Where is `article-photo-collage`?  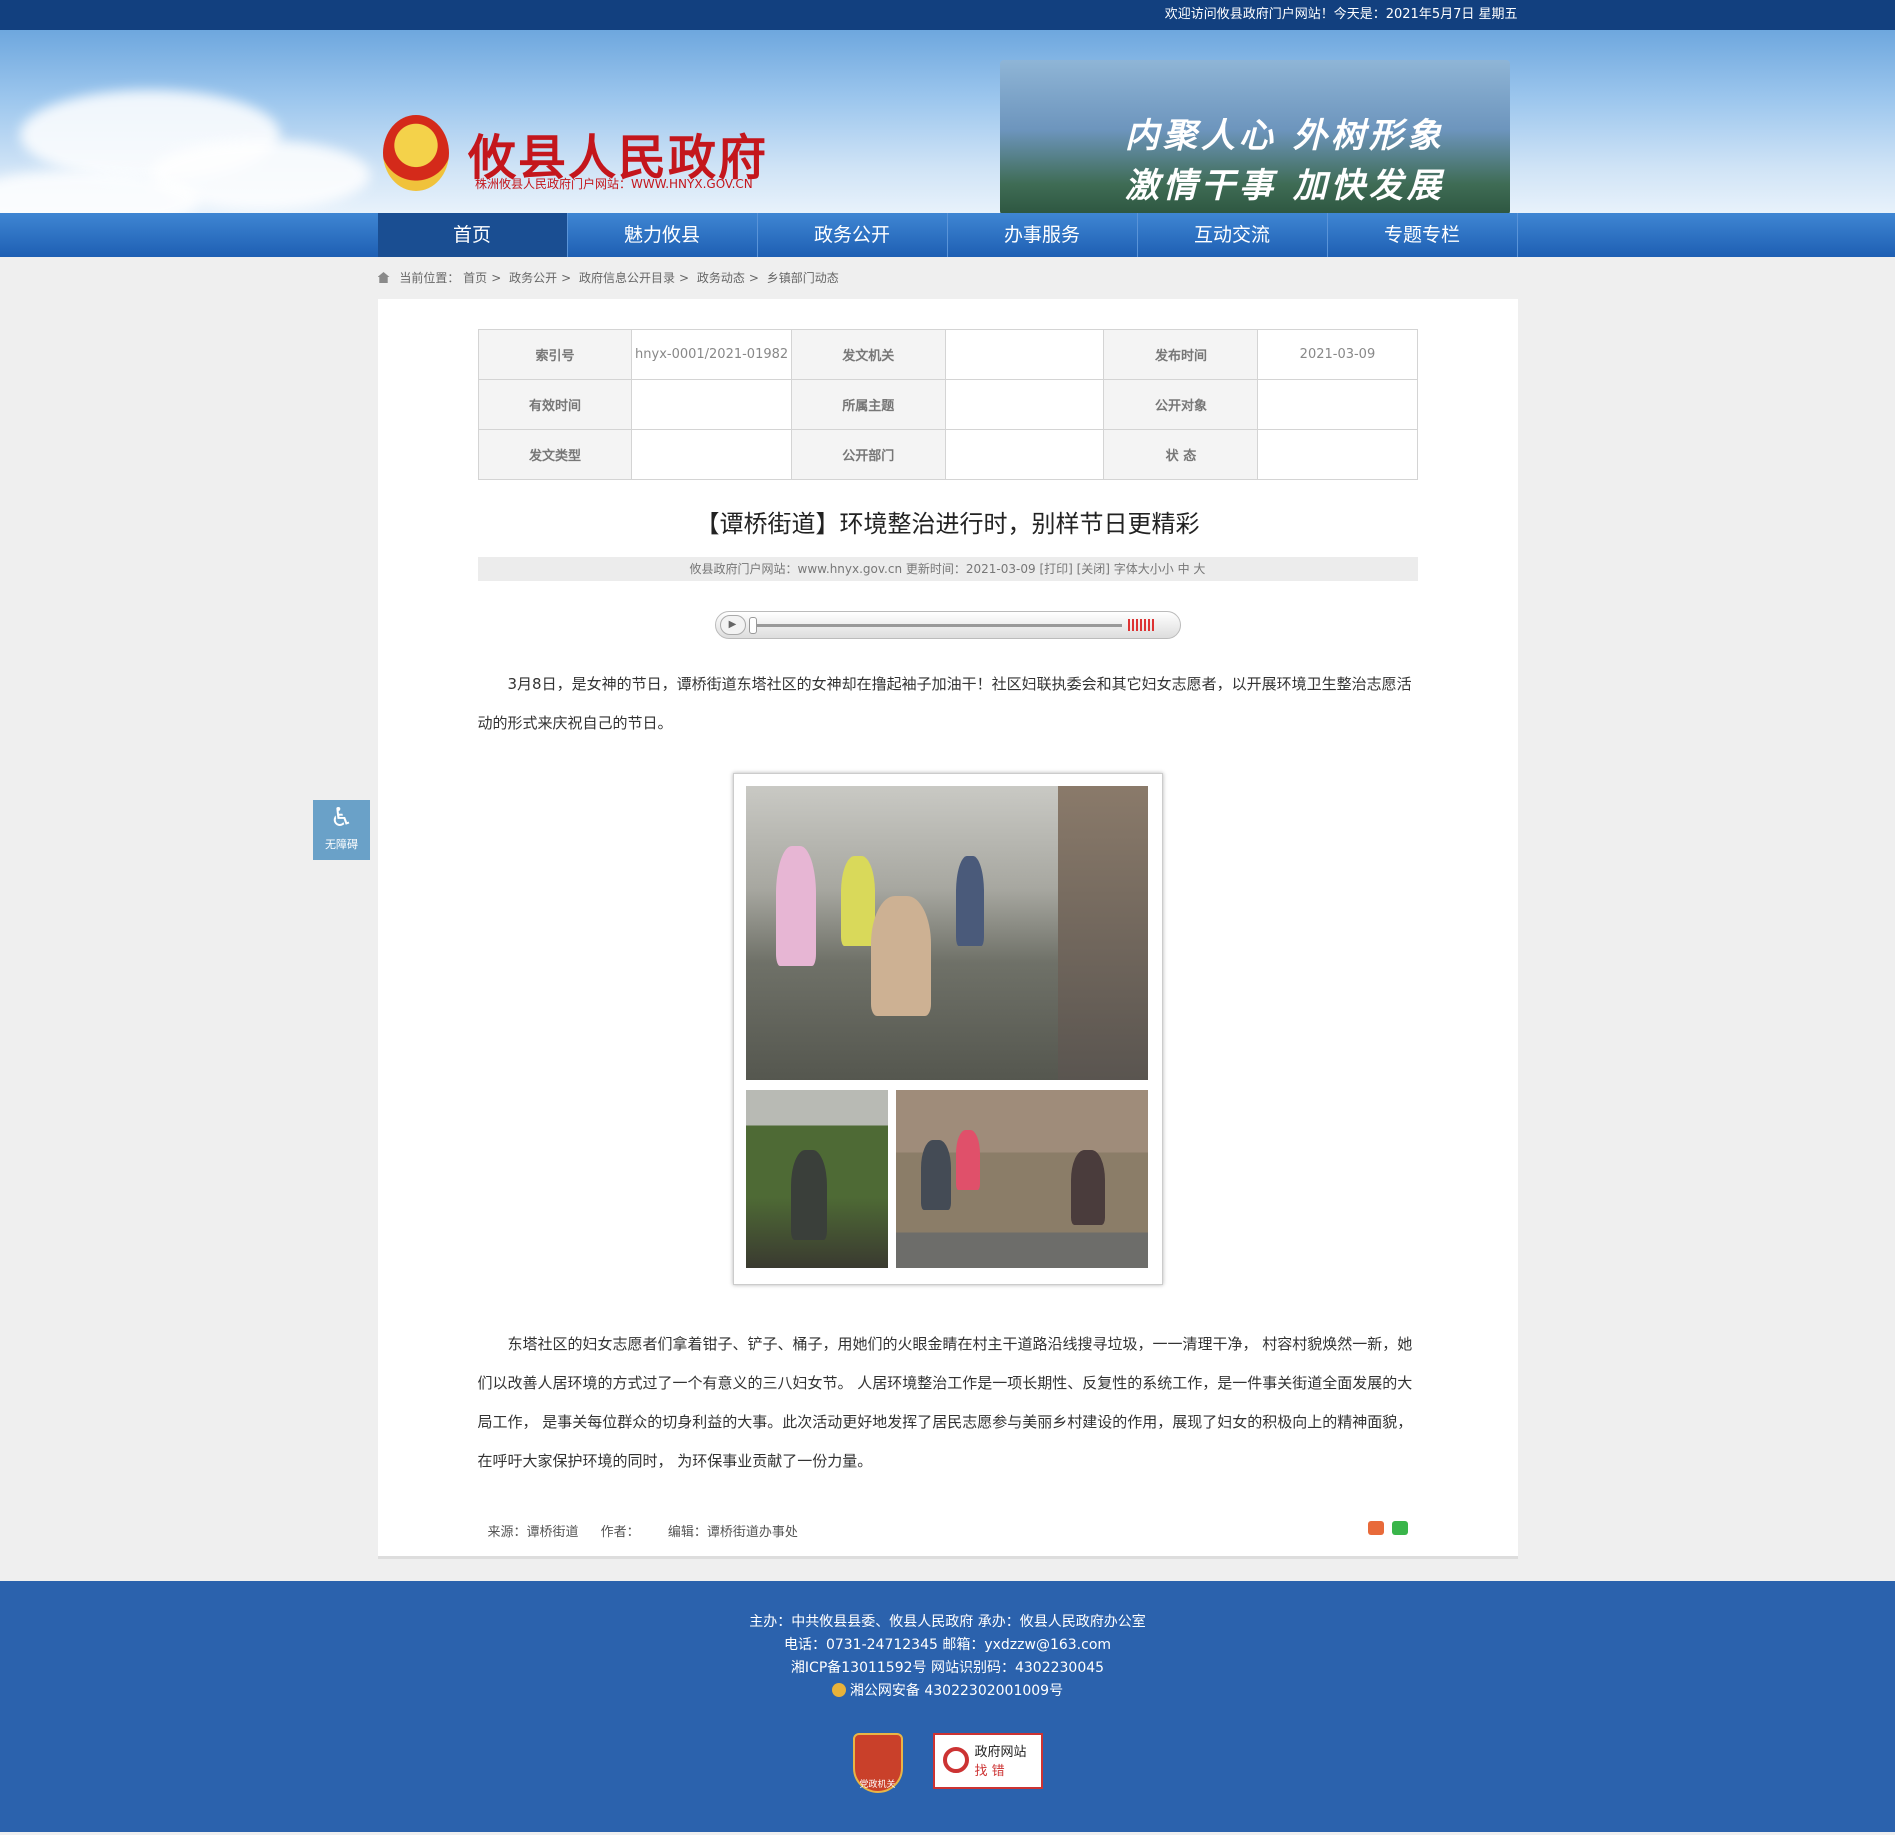 article-photo-collage is located at coordinates (947, 1029).